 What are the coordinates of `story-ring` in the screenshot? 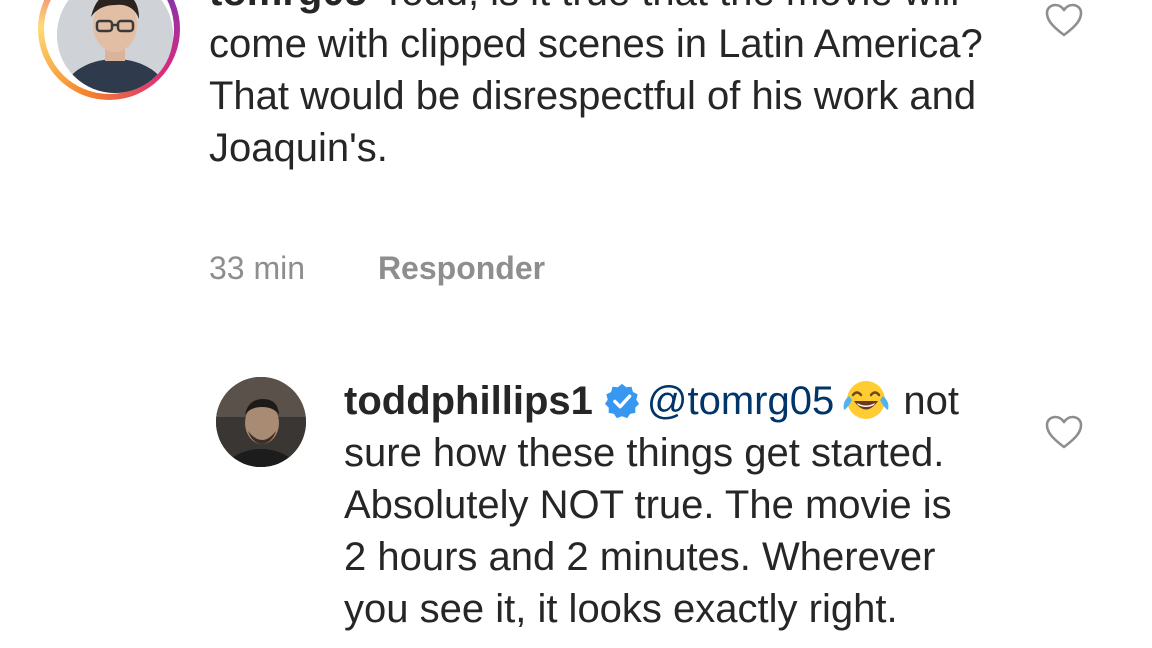 It's located at (109, 50).